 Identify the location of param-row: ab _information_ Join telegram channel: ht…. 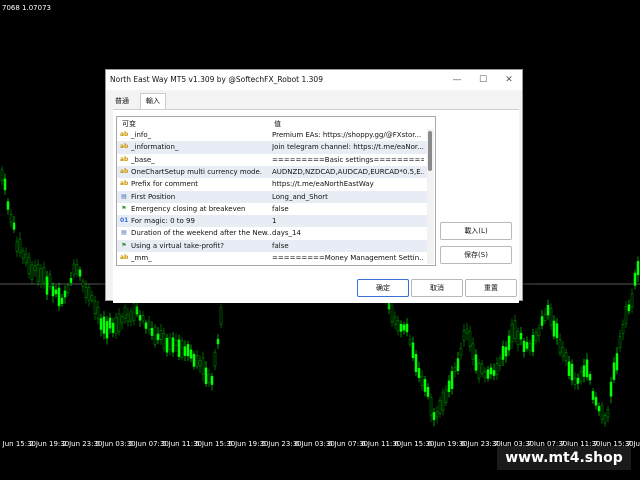
(272, 147).